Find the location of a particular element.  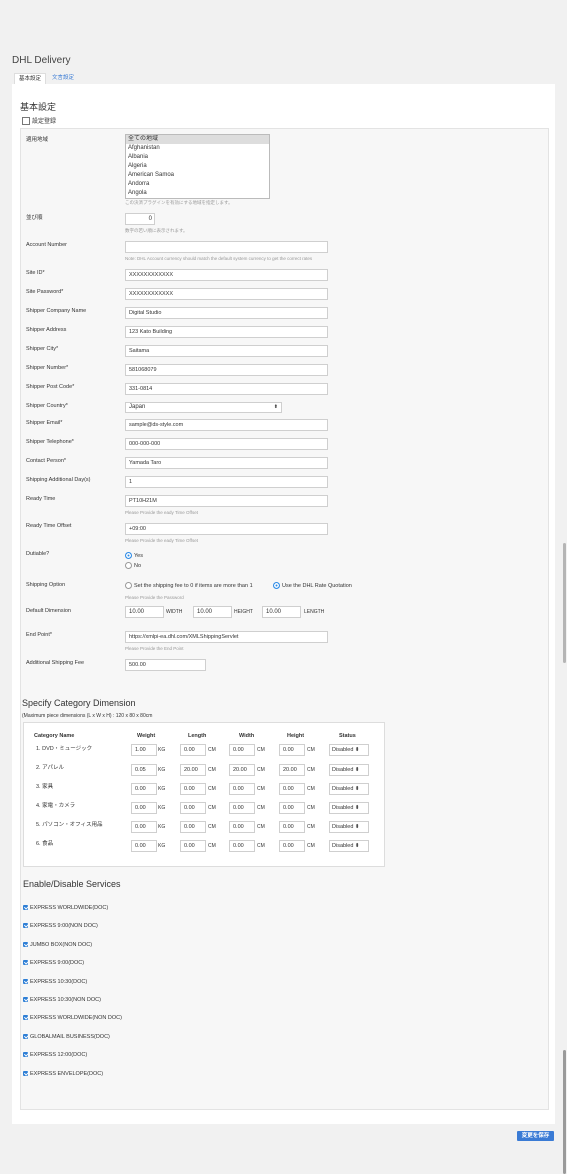

radio-checked-icon is located at coordinates (128, 555).